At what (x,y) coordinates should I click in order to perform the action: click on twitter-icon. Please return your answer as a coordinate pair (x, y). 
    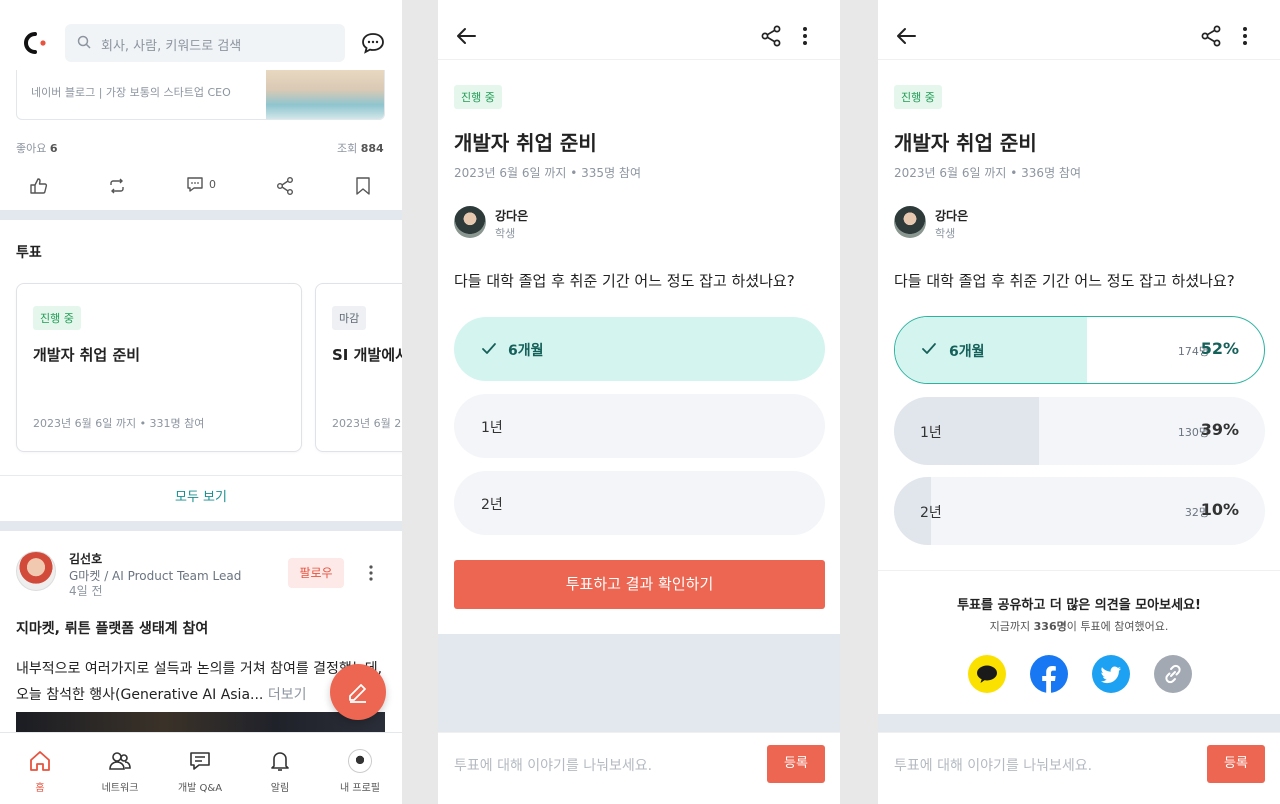
    Looking at the image, I should click on (1111, 674).